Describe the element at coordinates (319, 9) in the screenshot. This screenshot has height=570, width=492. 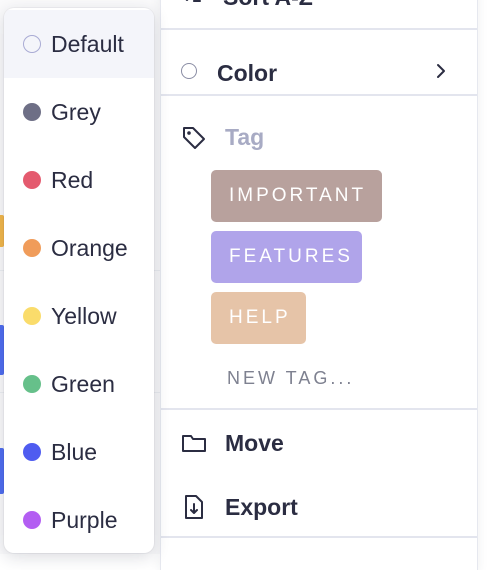
I see `menu-item-sort: Sort A-Z` at that location.